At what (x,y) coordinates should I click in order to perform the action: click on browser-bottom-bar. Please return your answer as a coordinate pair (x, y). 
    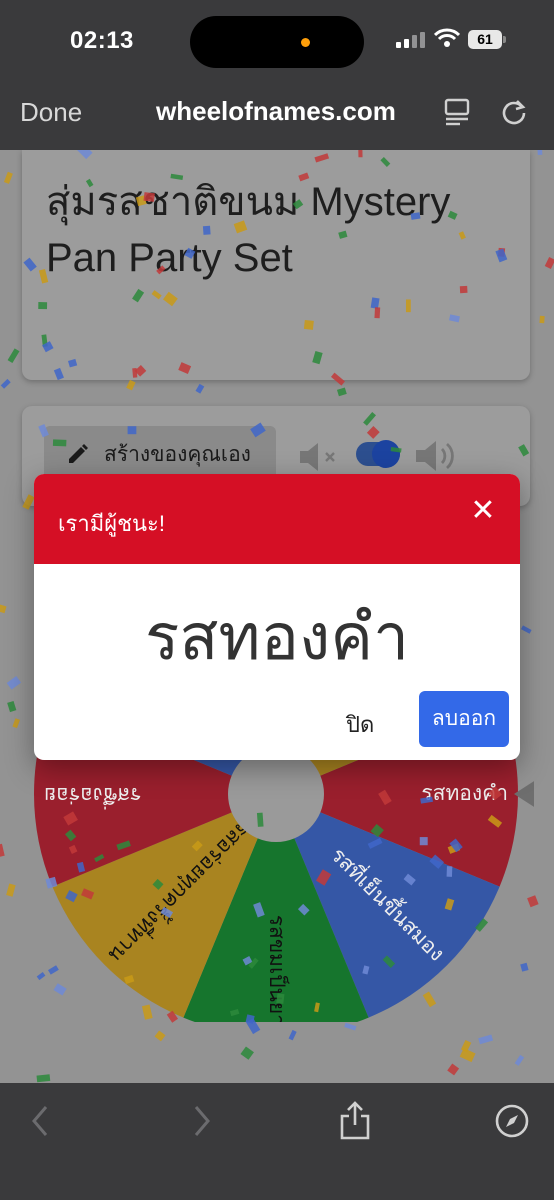
    Looking at the image, I should click on (277, 1141).